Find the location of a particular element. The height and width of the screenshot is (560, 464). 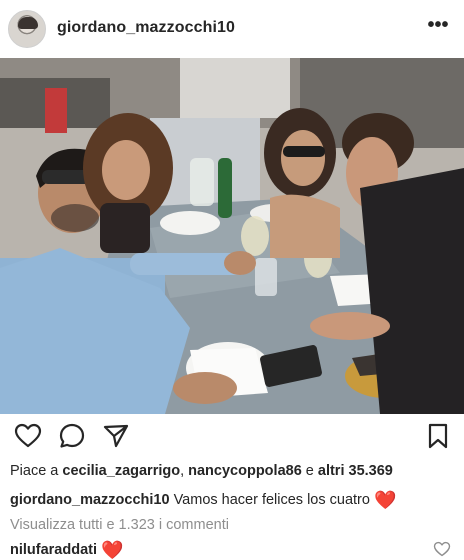

comment-heart-icon is located at coordinates (442, 549).